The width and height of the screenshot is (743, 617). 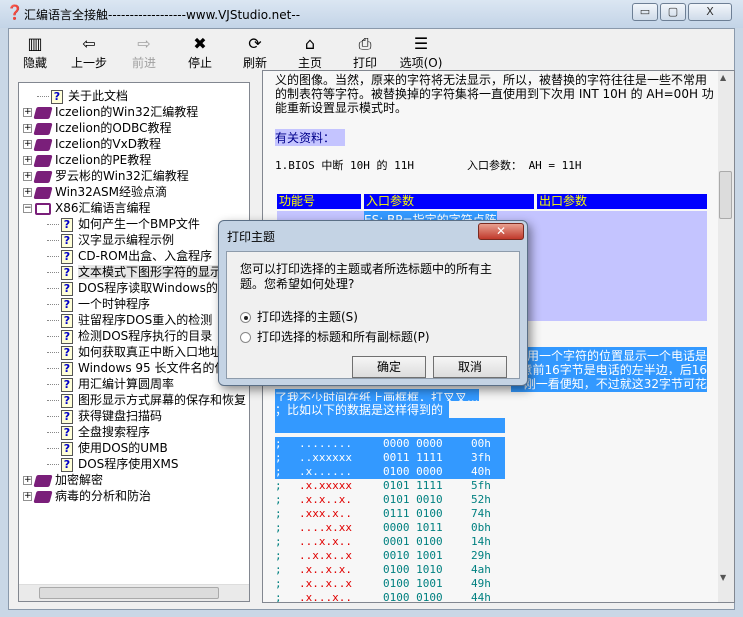 I want to click on option-label: 打印选择的主题(S), so click(x=307, y=317).